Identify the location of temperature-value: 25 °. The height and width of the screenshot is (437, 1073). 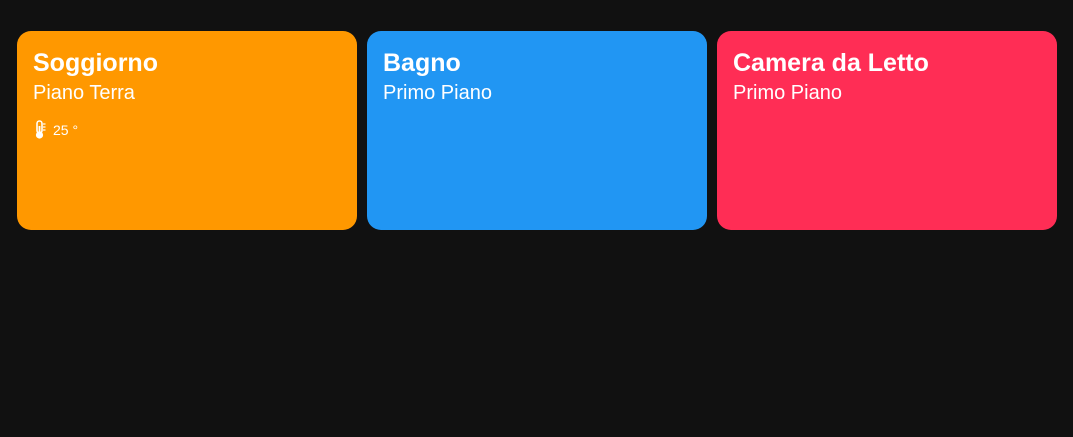
(66, 130).